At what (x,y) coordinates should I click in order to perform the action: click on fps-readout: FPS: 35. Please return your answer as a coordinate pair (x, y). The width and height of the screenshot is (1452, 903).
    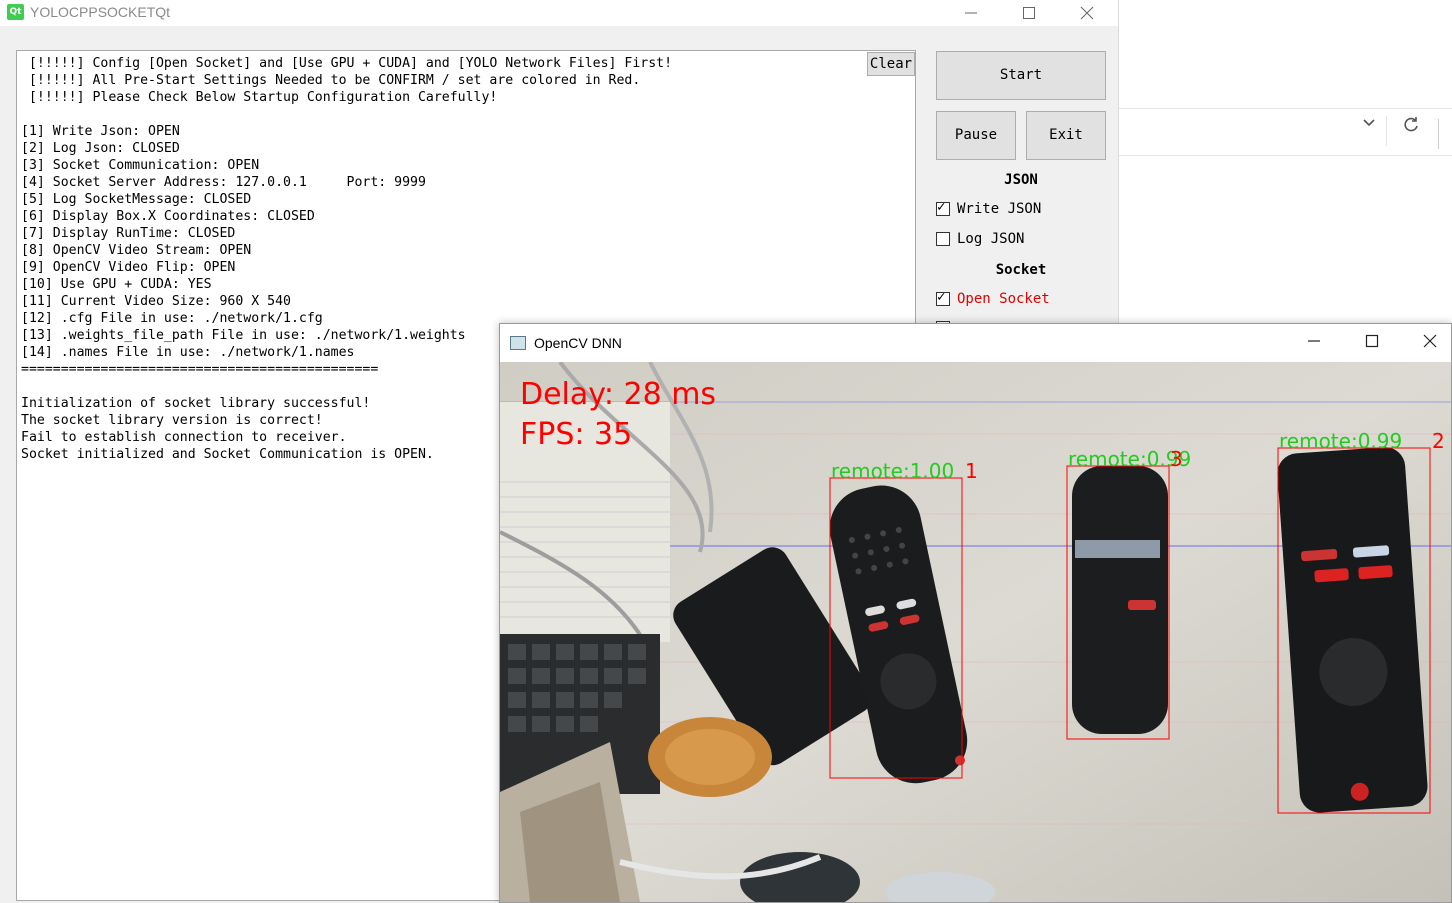
    Looking at the image, I should click on (576, 434).